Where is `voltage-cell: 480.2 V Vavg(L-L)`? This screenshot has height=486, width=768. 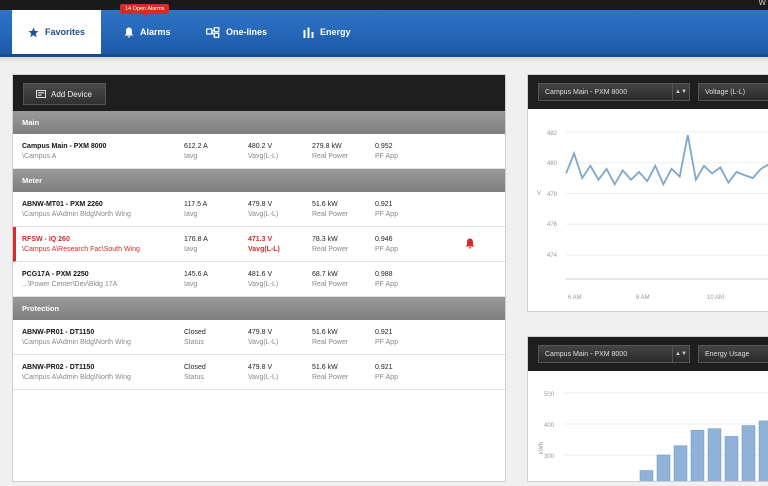 voltage-cell: 480.2 V Vavg(L-L) is located at coordinates (263, 151).